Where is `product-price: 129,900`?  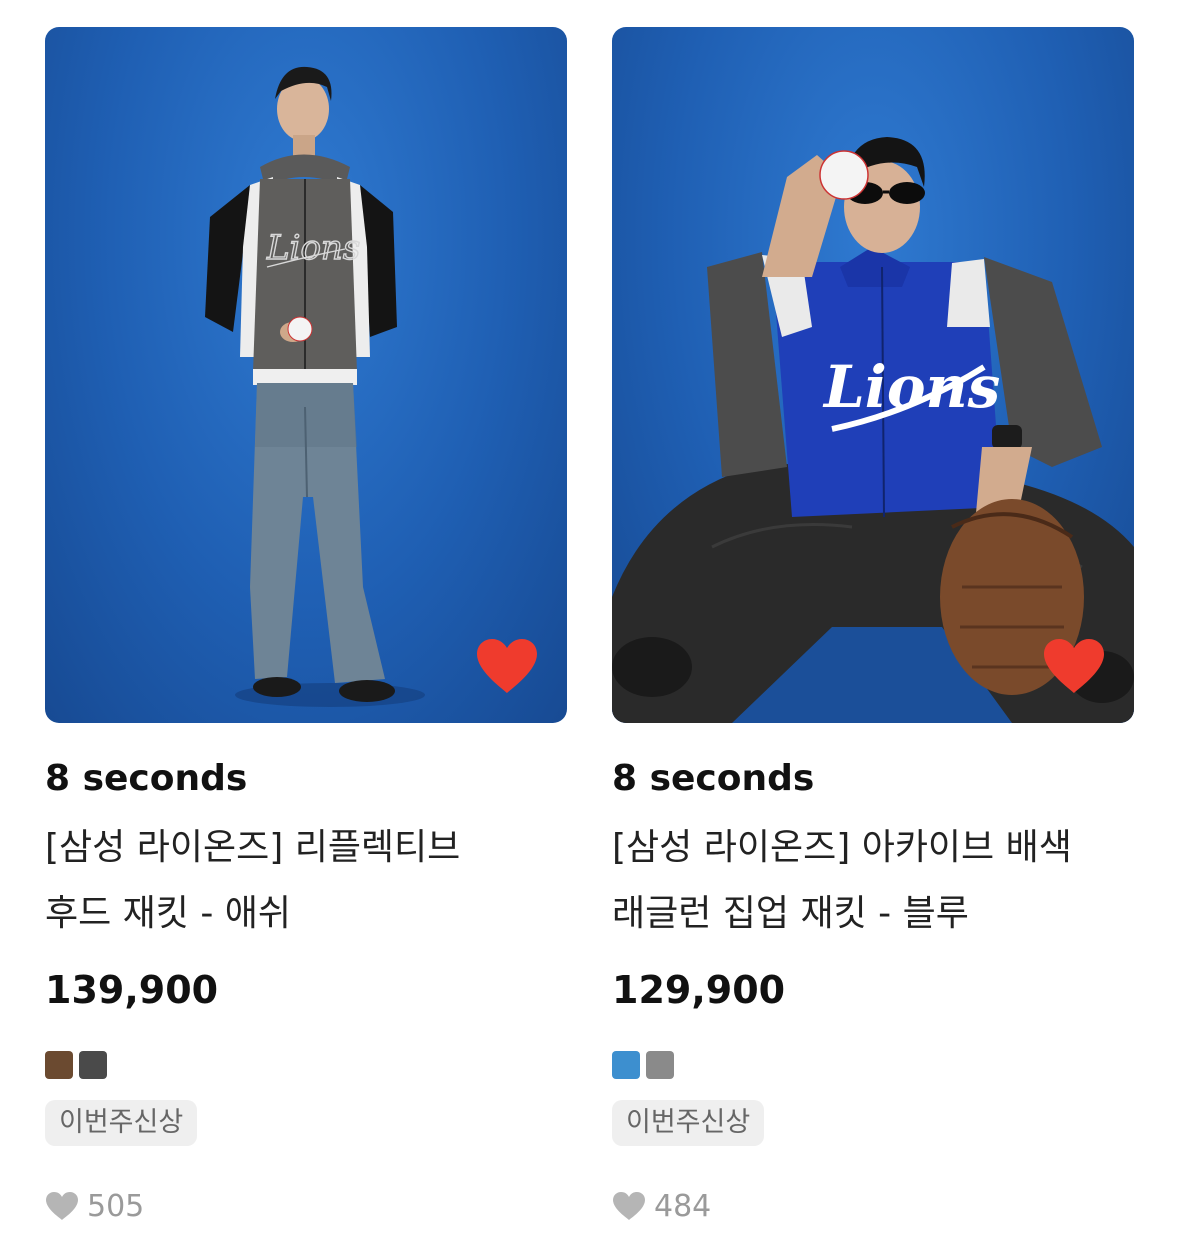 product-price: 129,900 is located at coordinates (699, 990).